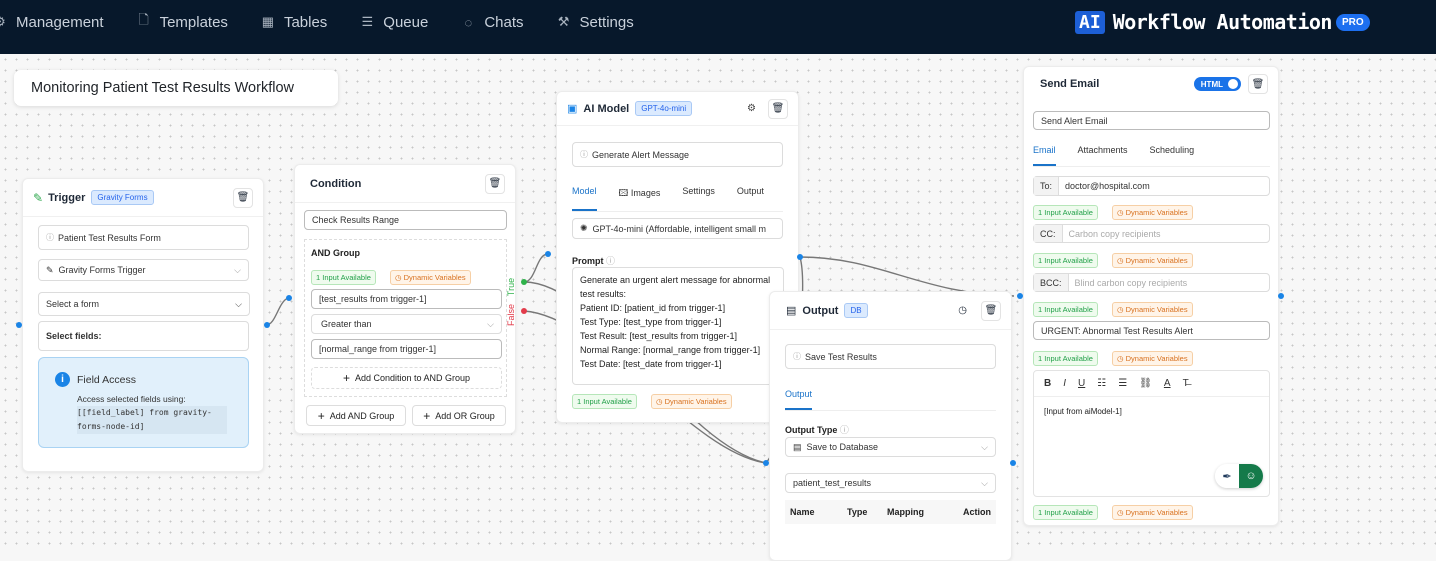 The height and width of the screenshot is (561, 1436). What do you see at coordinates (1070, 84) in the screenshot?
I see `send-email-title: Send Email` at bounding box center [1070, 84].